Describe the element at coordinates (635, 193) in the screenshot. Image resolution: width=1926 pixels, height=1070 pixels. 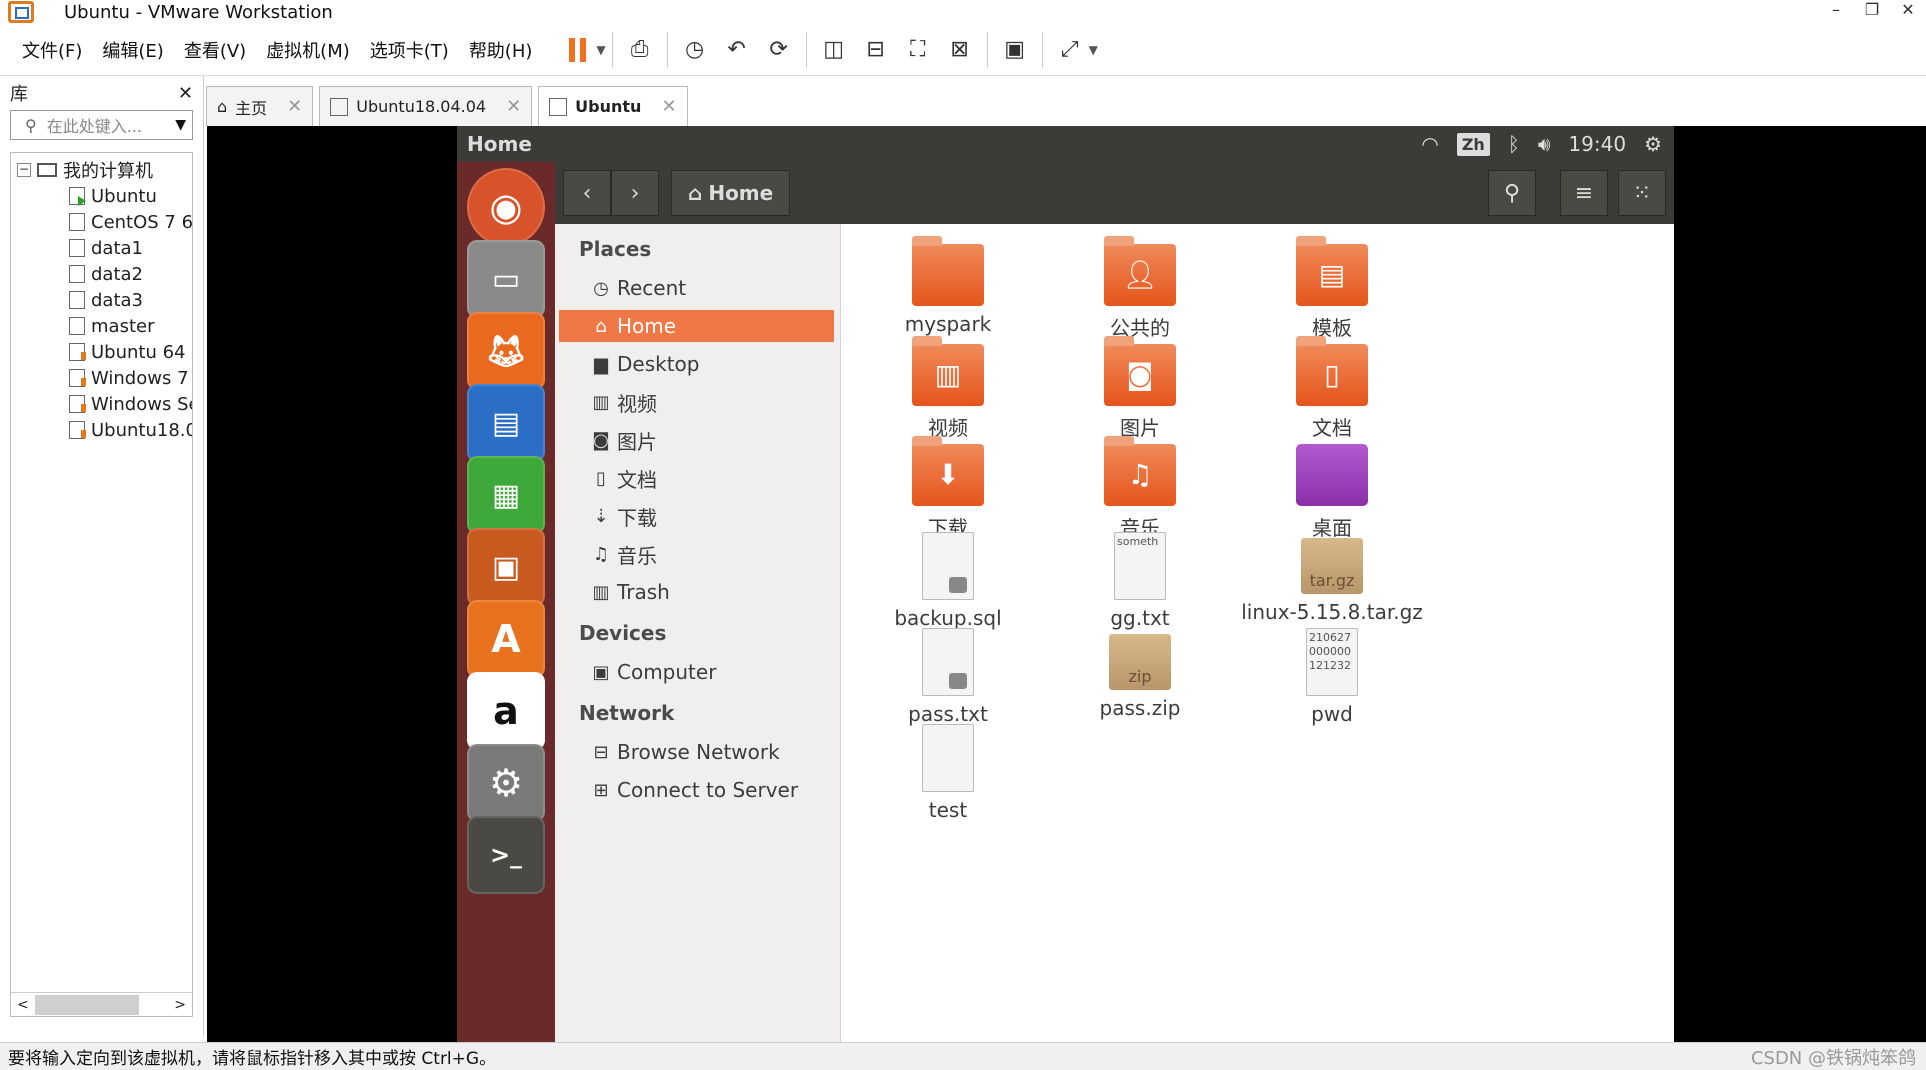
I see `forward-button: ›` at that location.